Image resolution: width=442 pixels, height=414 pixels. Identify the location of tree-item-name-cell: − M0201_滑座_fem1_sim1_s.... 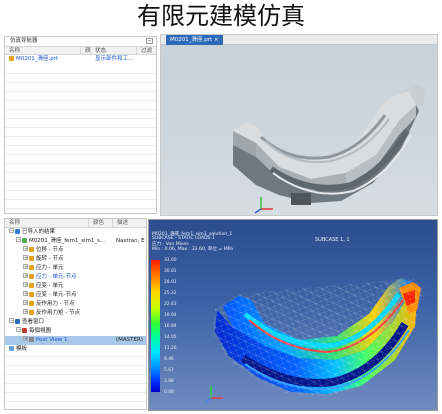
(58, 241).